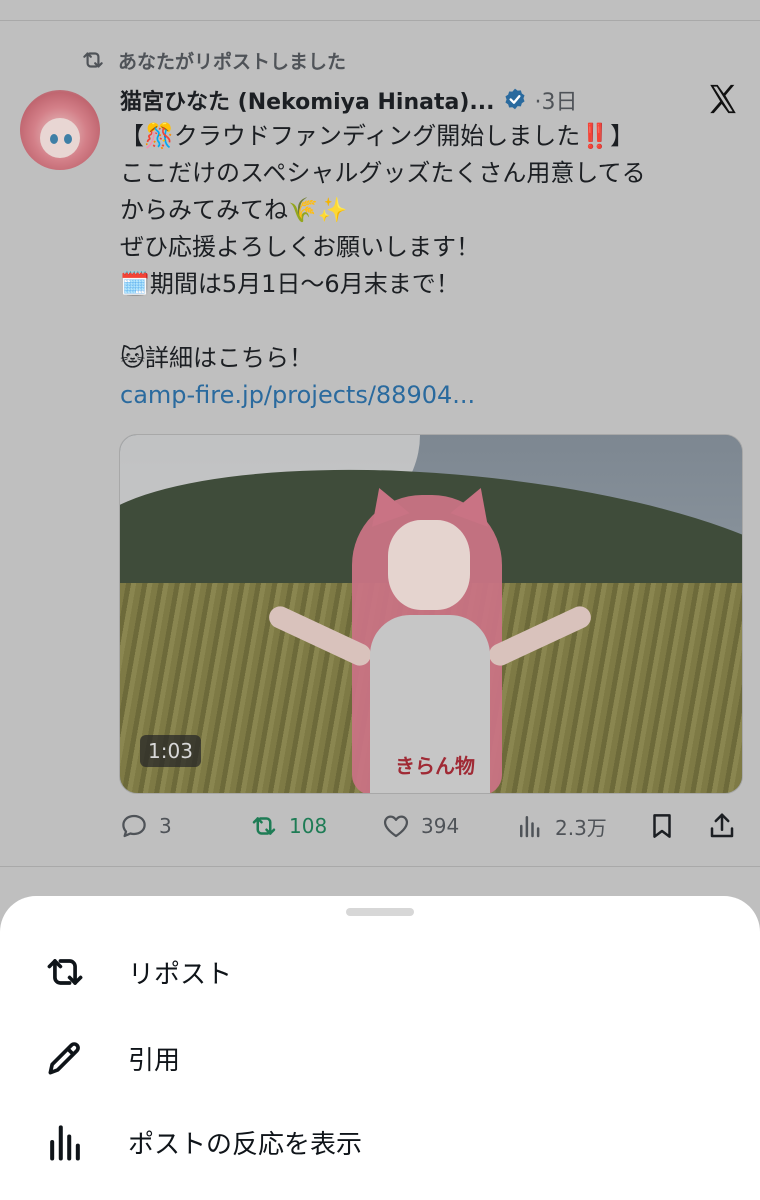 The height and width of the screenshot is (1200, 760). Describe the element at coordinates (308, 826) in the screenshot. I see `repost-count: 108` at that location.